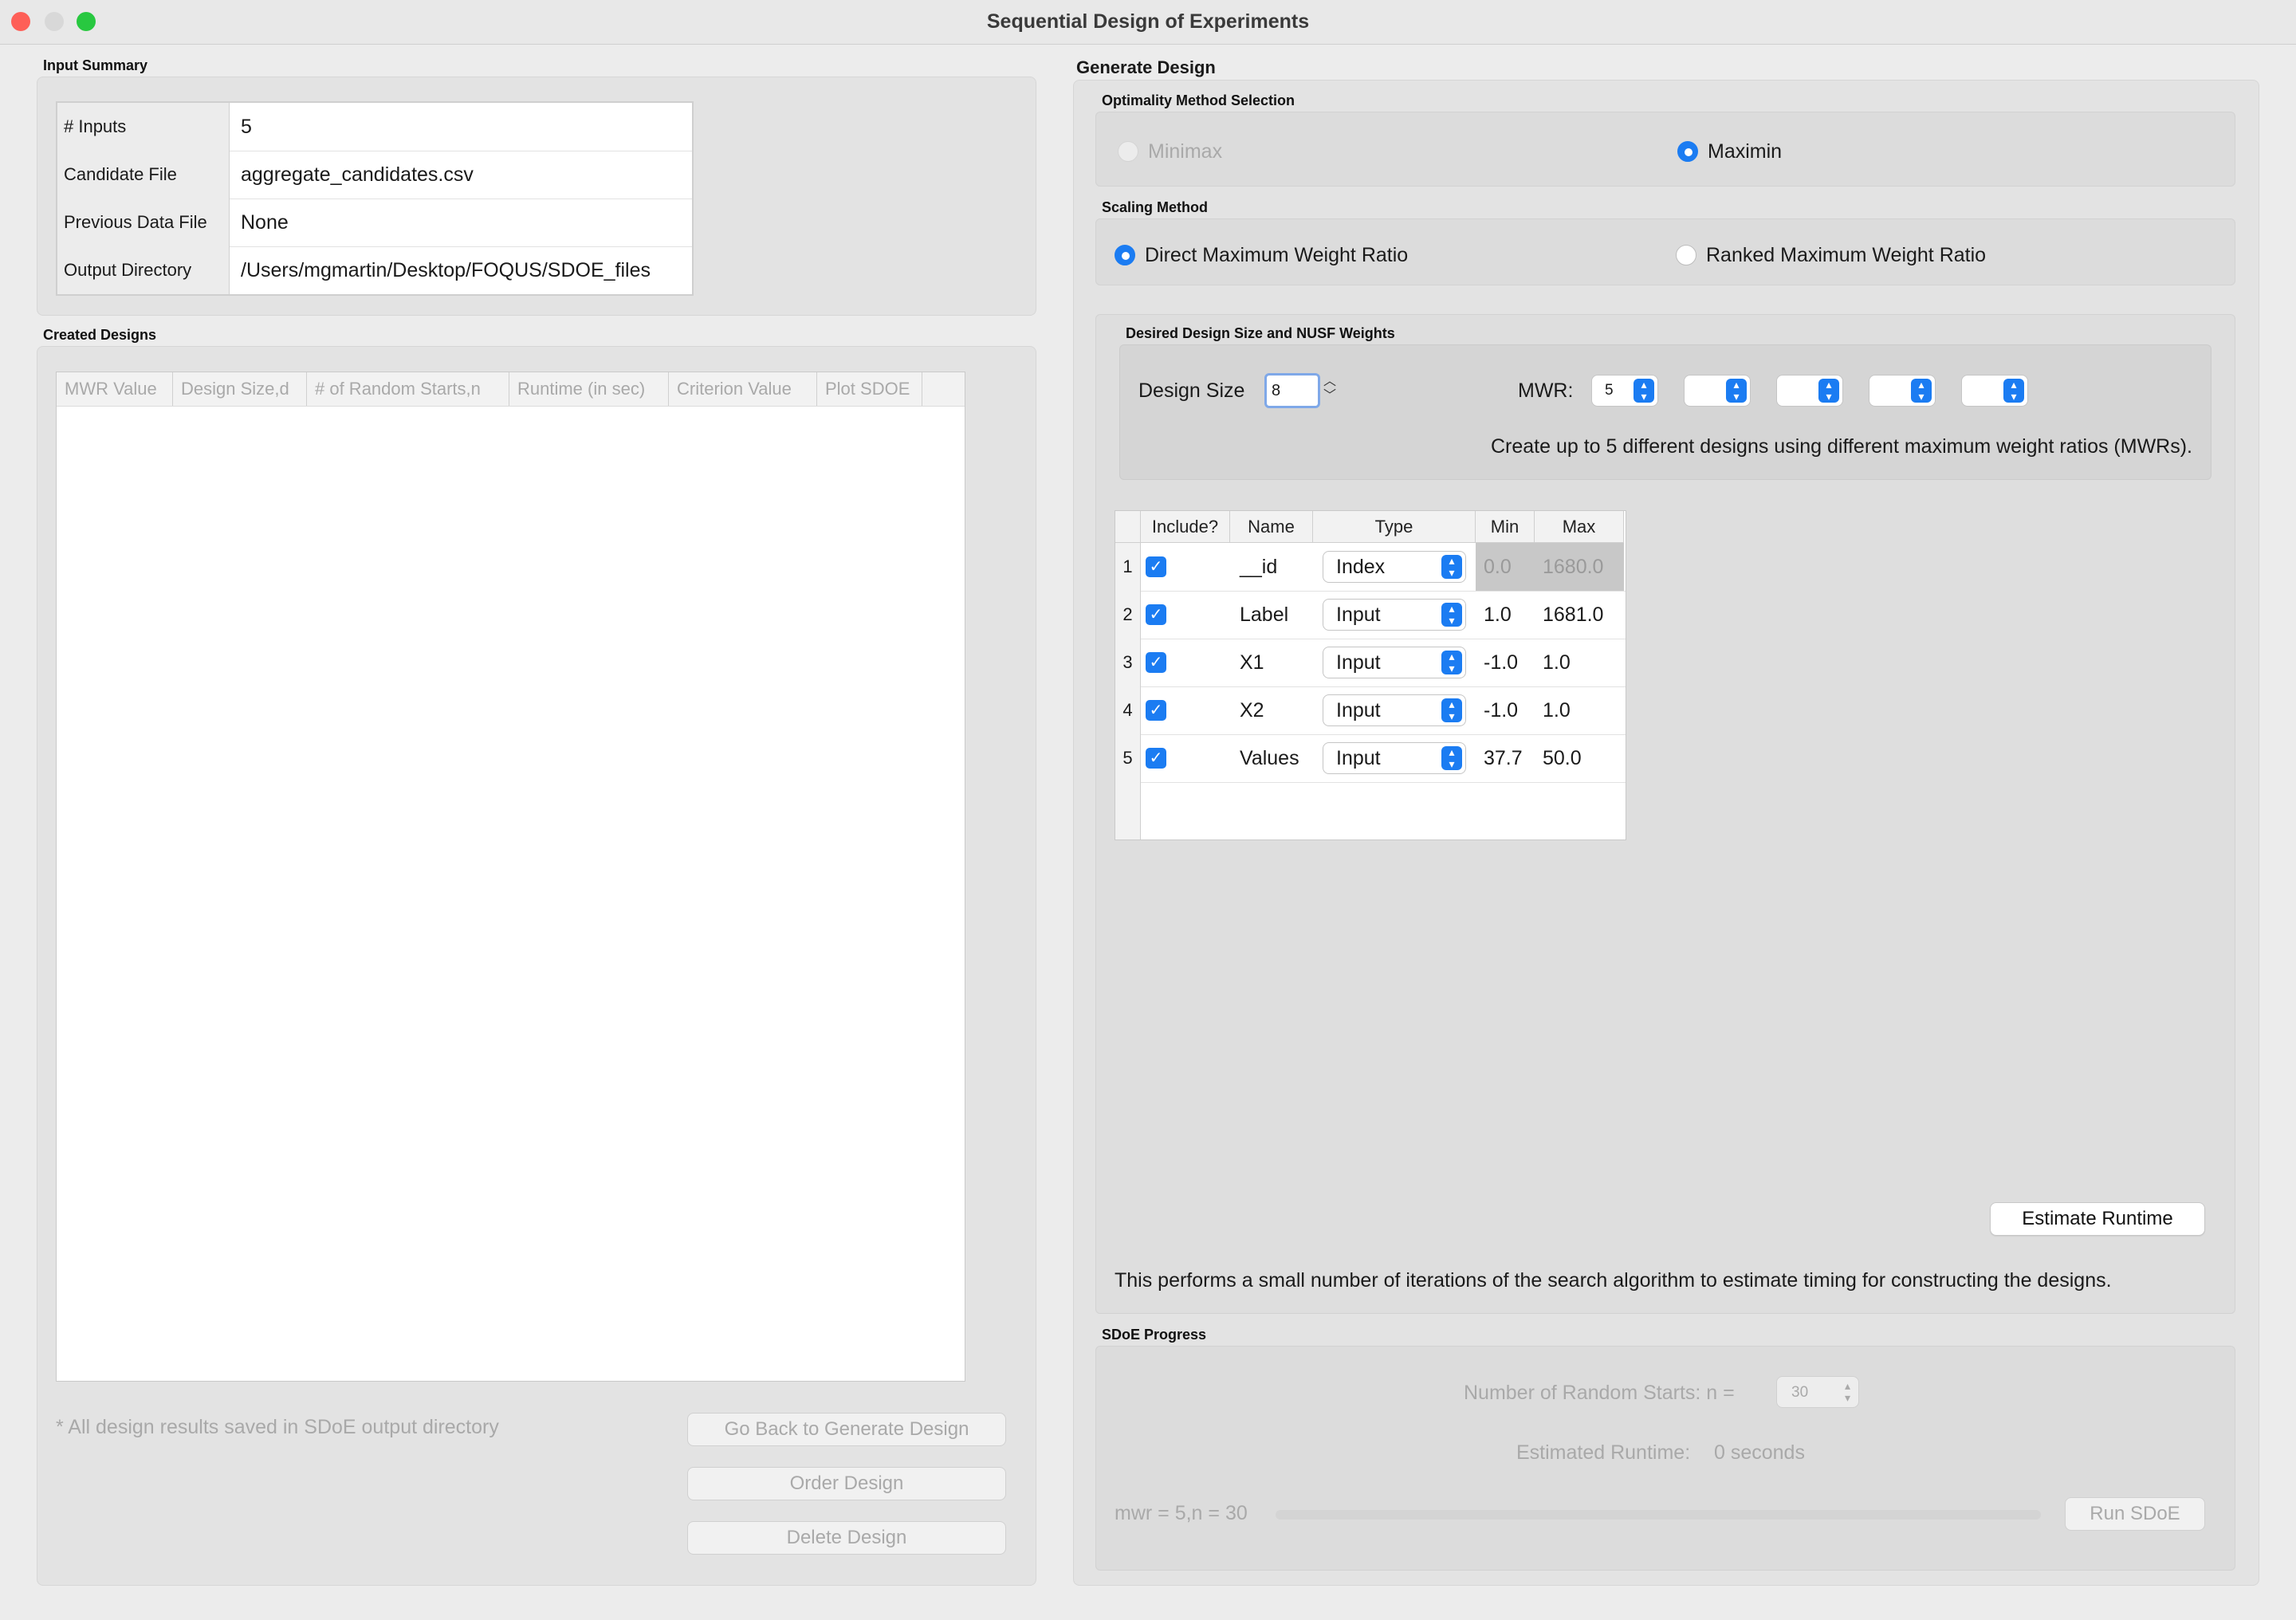  Describe the element at coordinates (1269, 758) in the screenshot. I see `variable-name: Values` at that location.